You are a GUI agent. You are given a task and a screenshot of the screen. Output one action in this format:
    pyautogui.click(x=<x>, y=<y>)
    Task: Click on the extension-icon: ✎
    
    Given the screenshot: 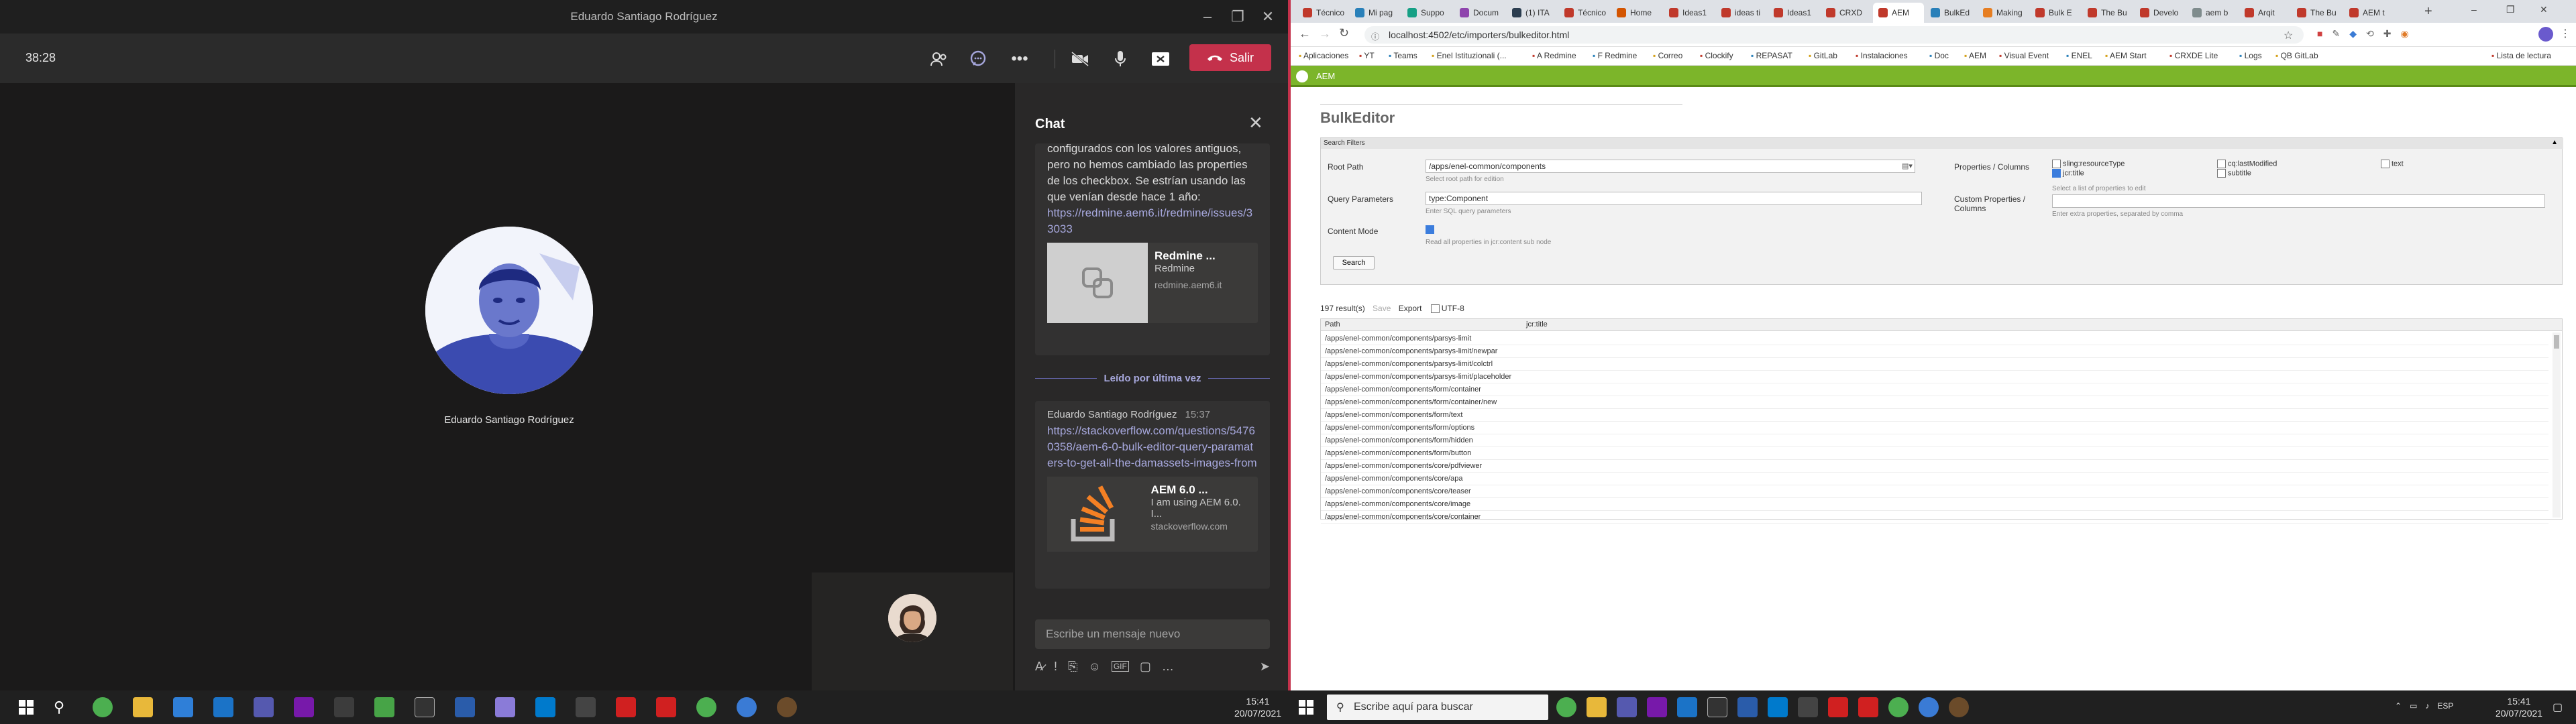 What is the action you would take?
    pyautogui.click(x=2336, y=35)
    